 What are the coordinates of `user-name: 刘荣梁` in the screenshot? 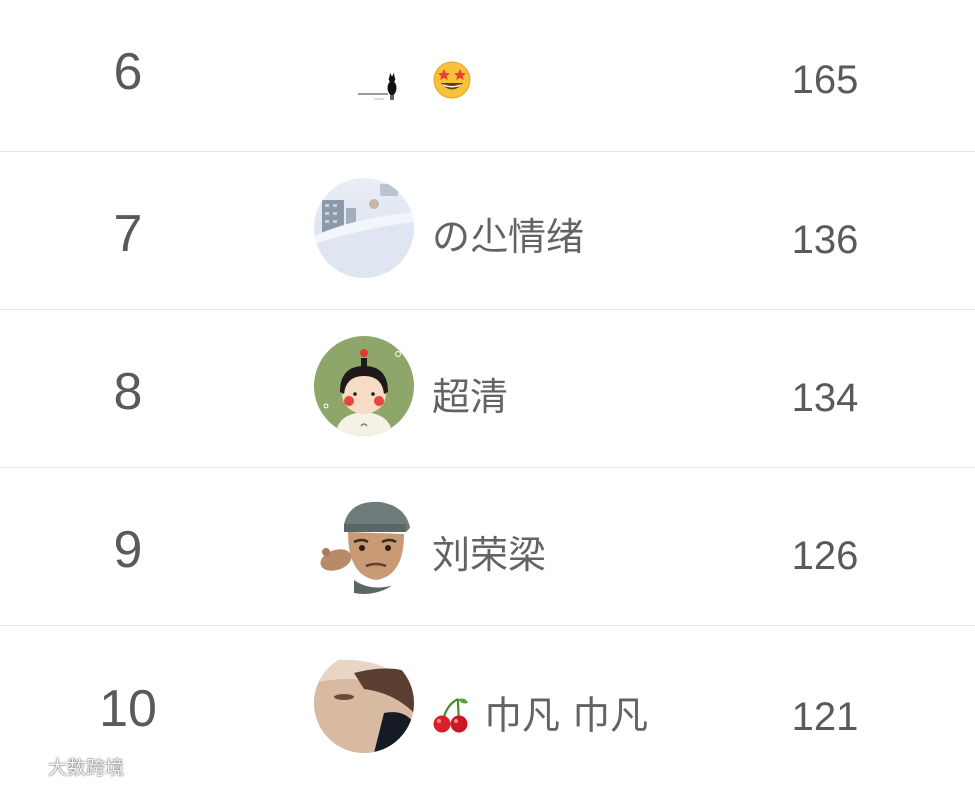 It's located at (489, 555).